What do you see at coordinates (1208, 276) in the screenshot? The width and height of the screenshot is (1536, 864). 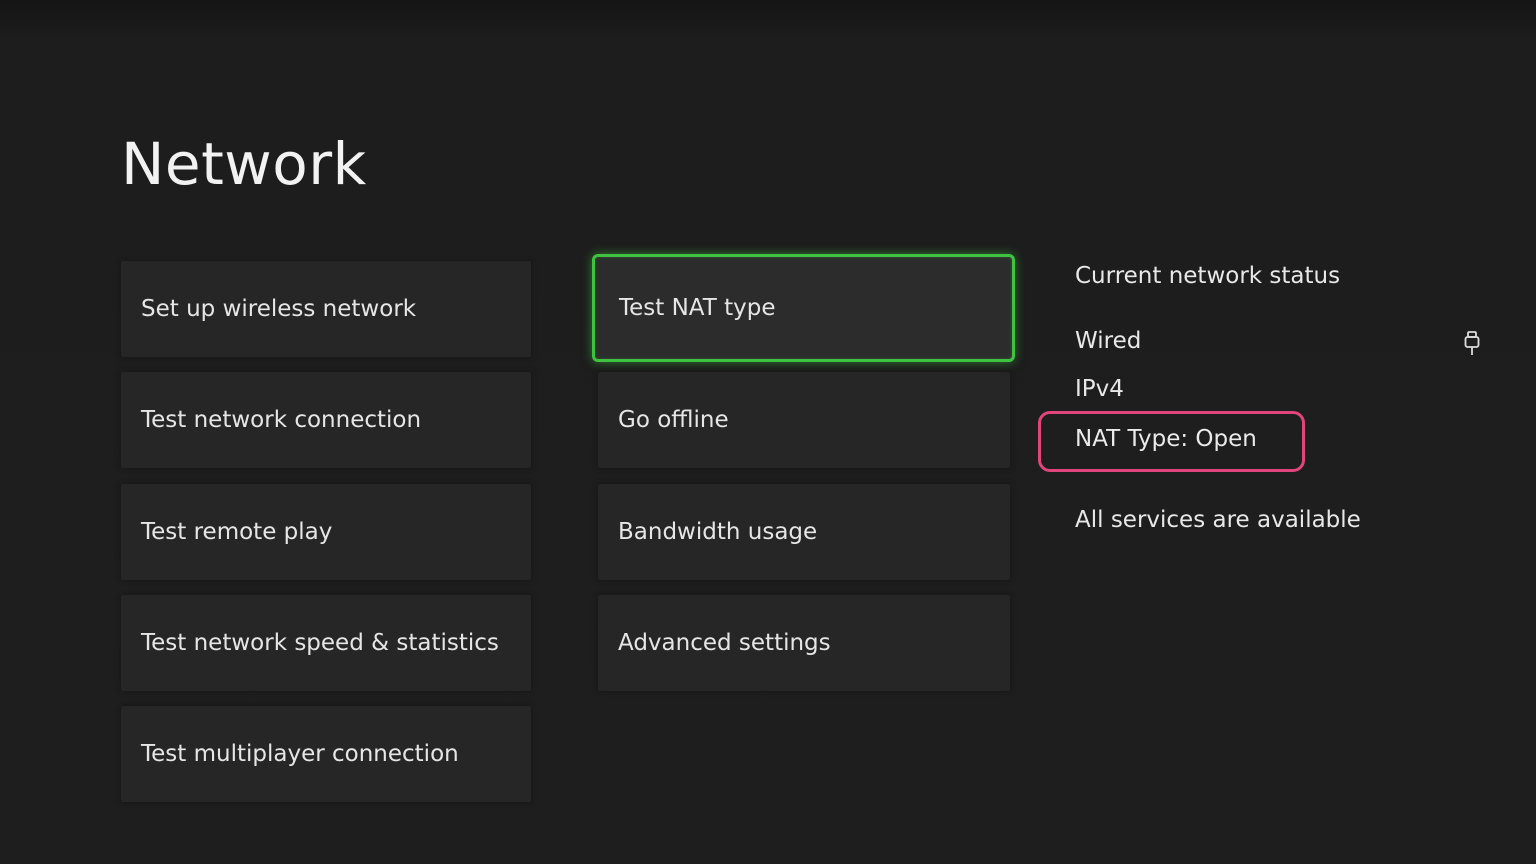 I see `status-heading: Current network status` at bounding box center [1208, 276].